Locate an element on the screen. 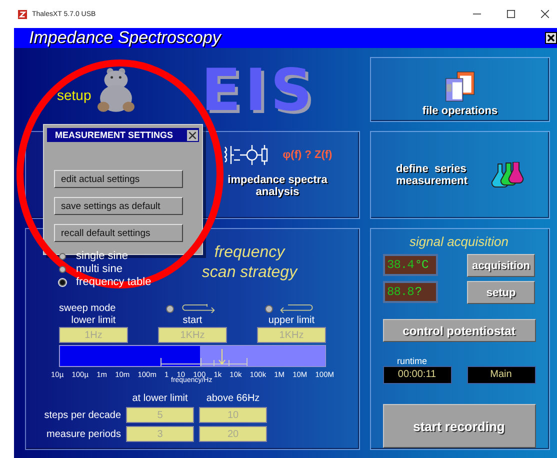 The height and width of the screenshot is (458, 557). dialog-title: MEASUREMENT SETTINGS is located at coordinates (114, 135).